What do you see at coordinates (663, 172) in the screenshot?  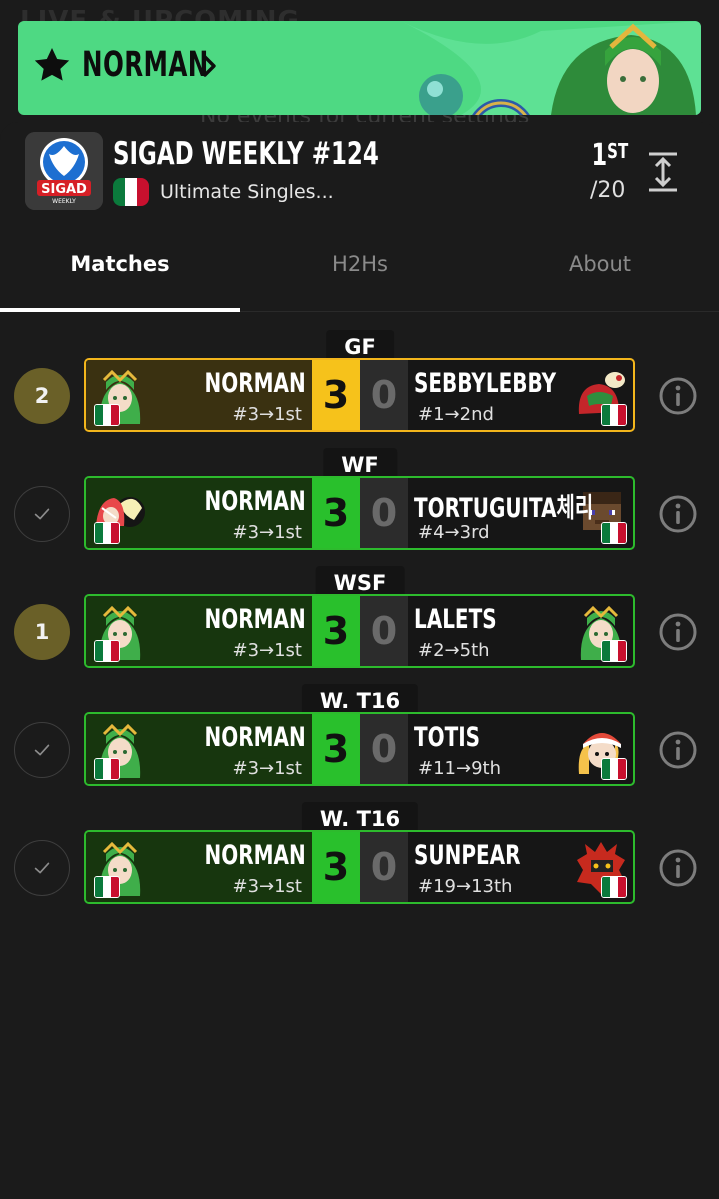 I see `expand-vertical-icon` at bounding box center [663, 172].